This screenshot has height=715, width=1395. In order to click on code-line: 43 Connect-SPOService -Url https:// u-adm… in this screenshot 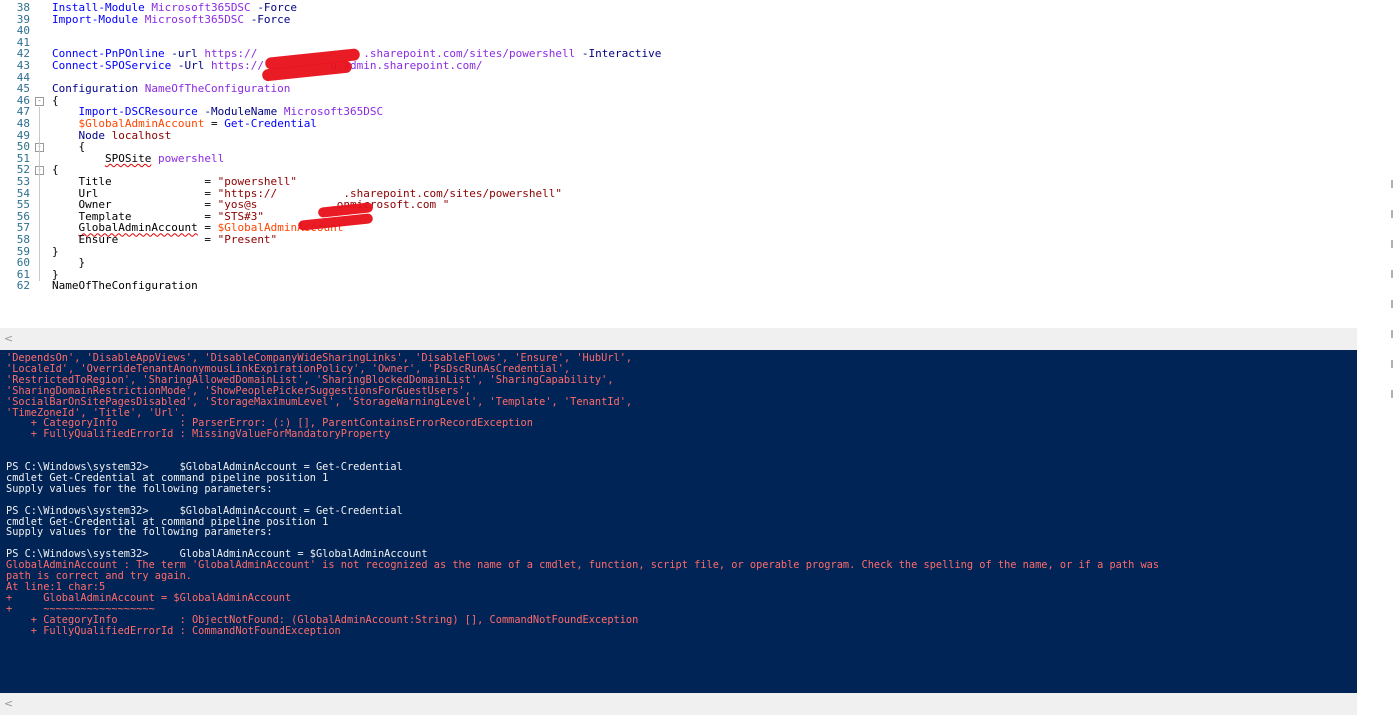, I will do `click(678, 66)`.